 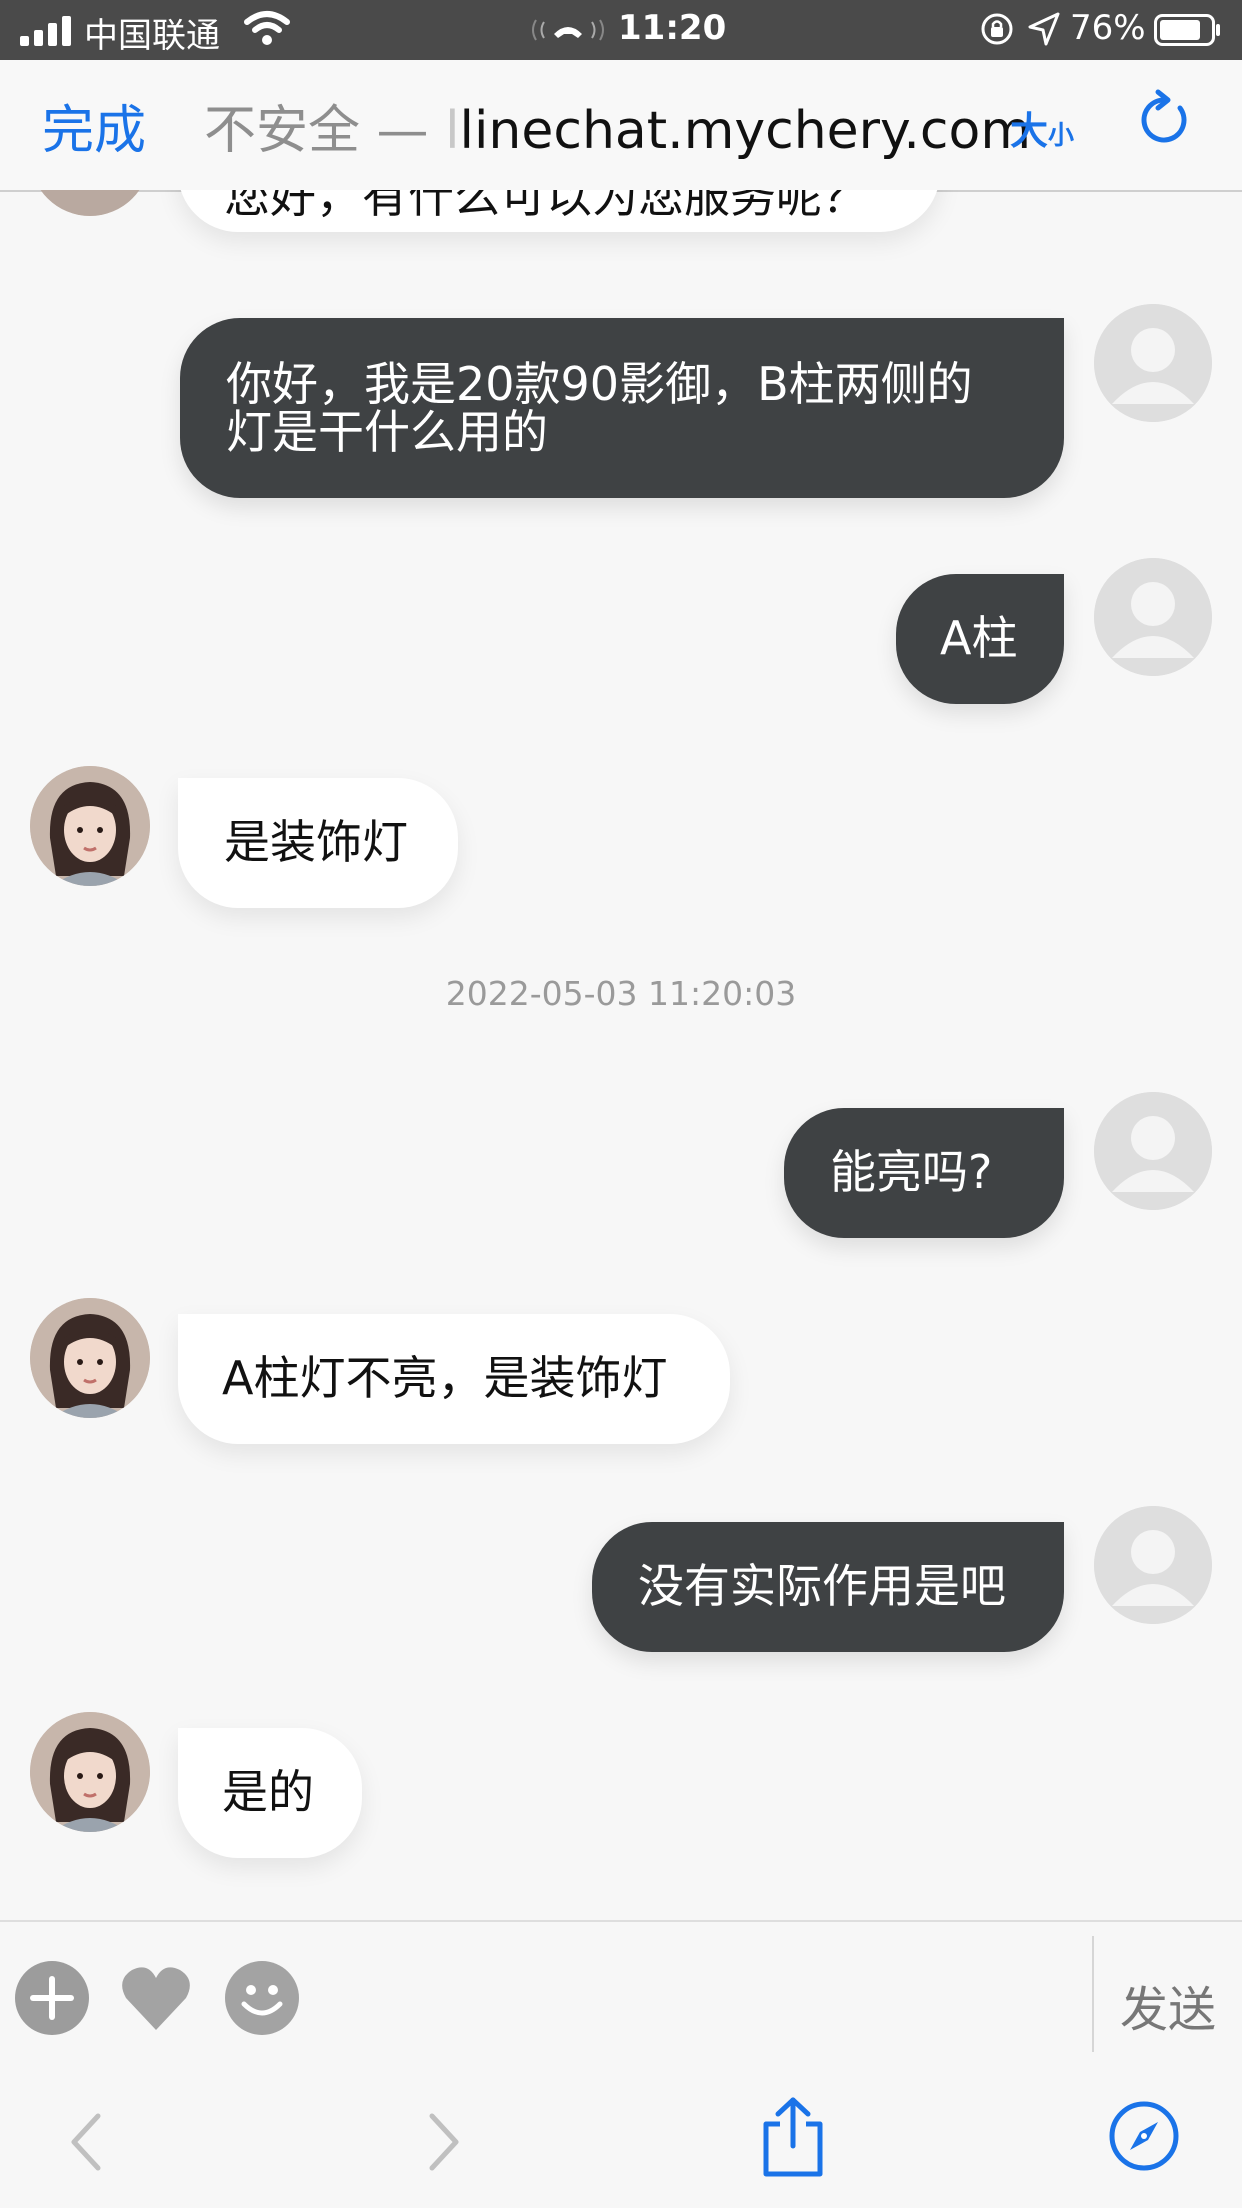 What do you see at coordinates (745, 131) in the screenshot?
I see `address-domain: linechat.mychery.com` at bounding box center [745, 131].